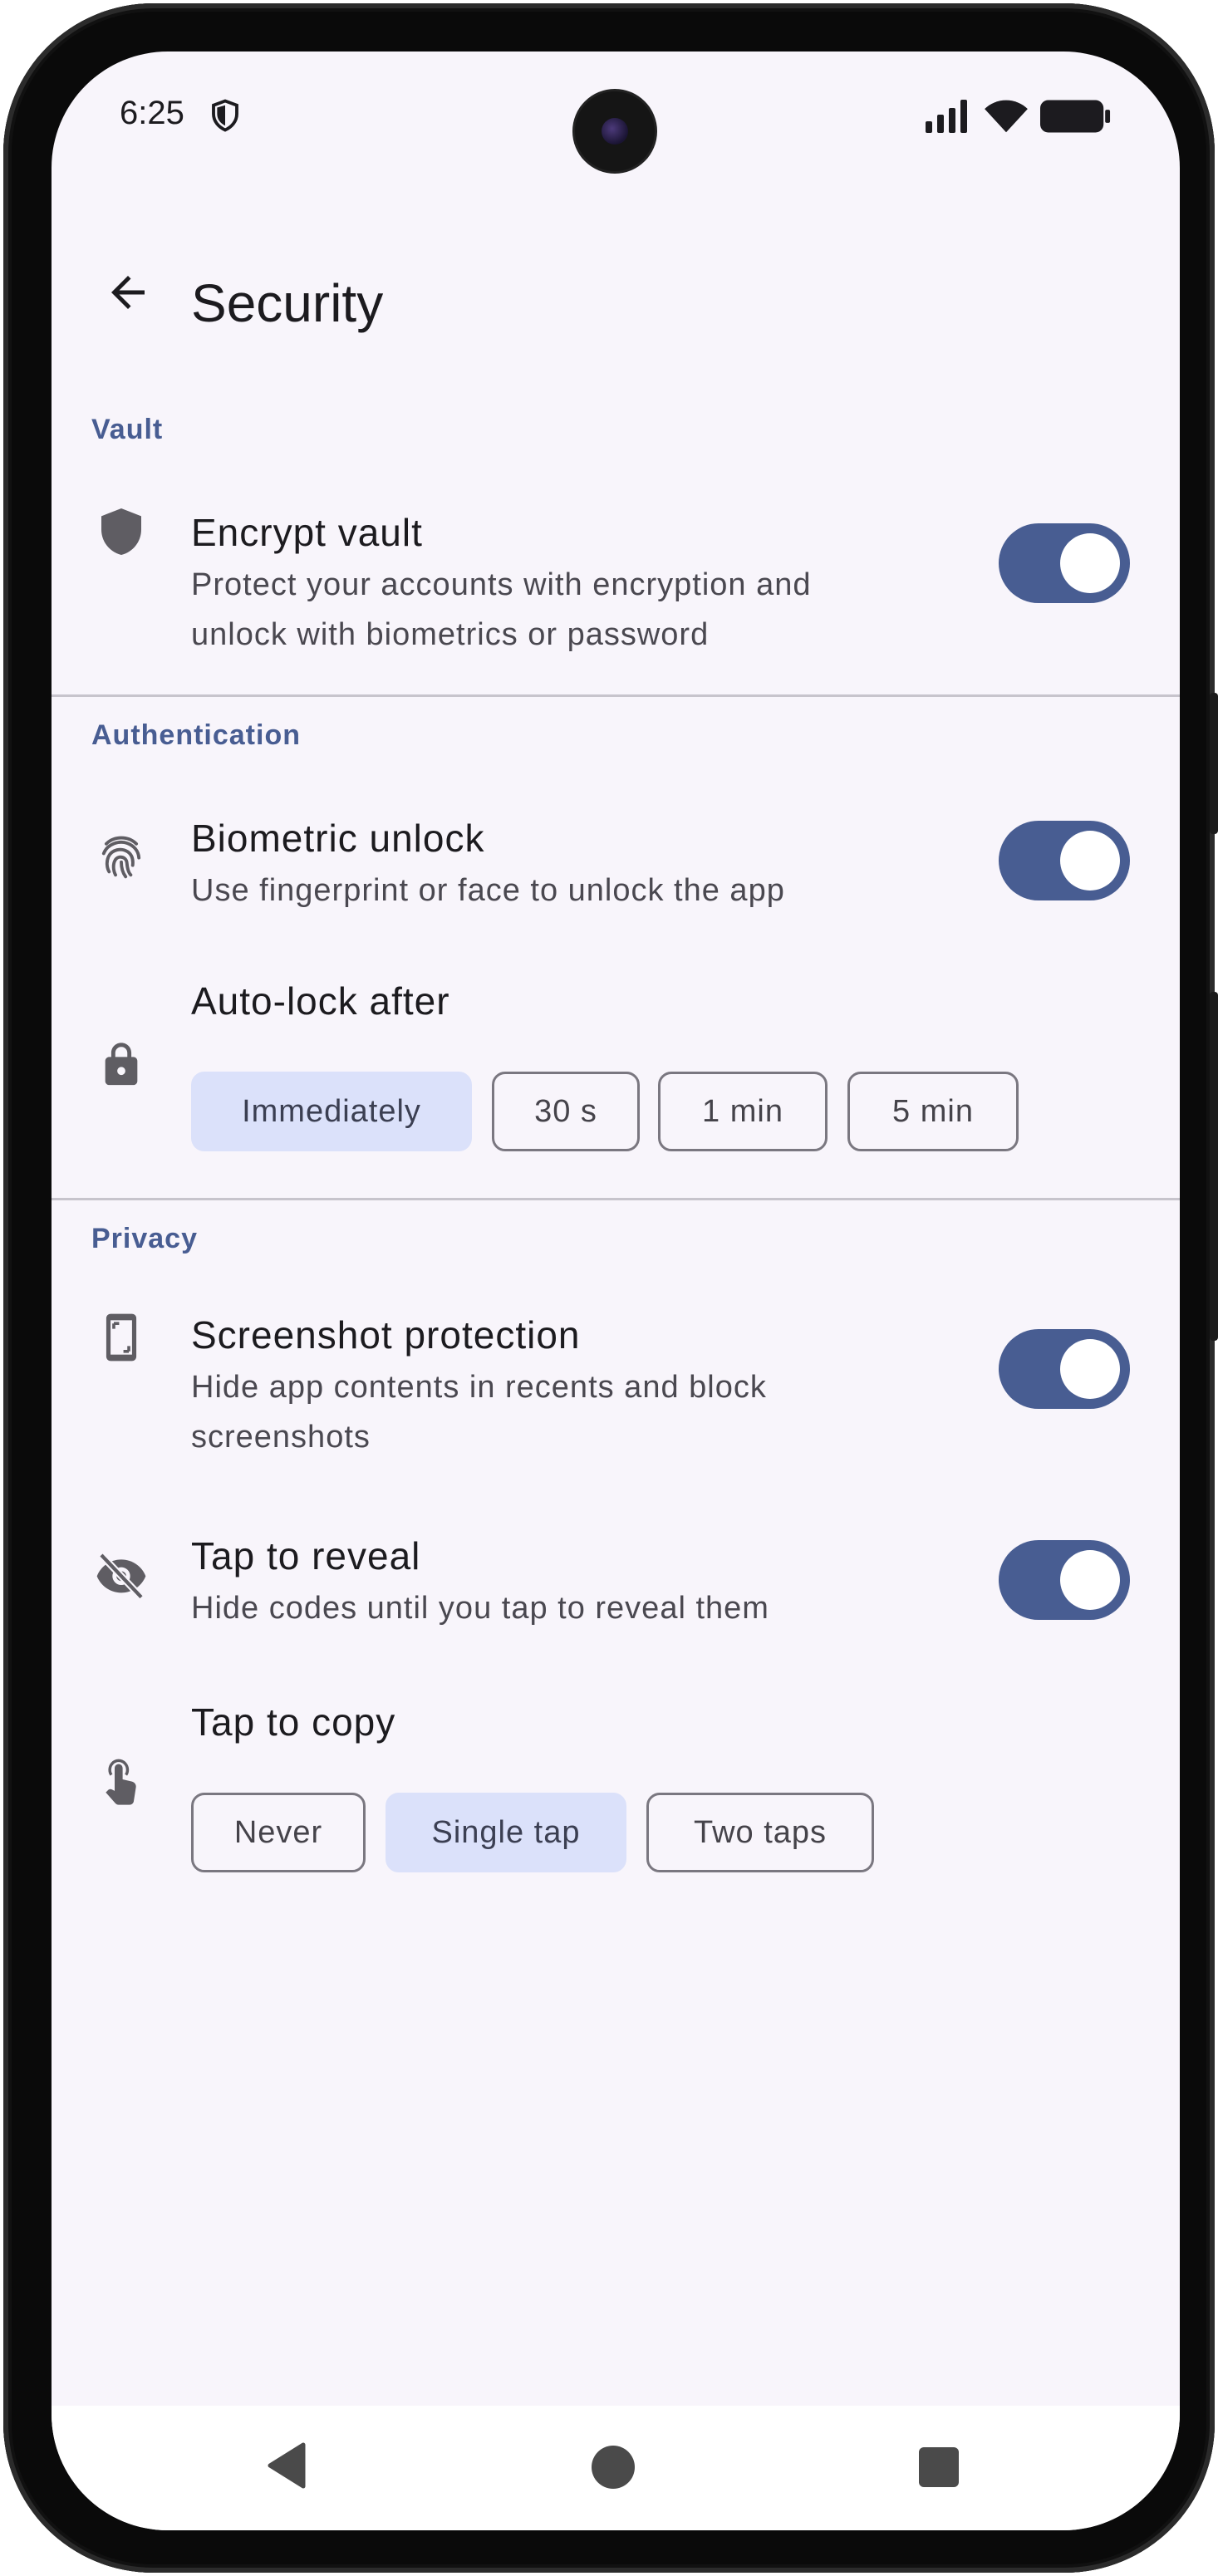  What do you see at coordinates (225, 115) in the screenshot?
I see `shield-status-icon` at bounding box center [225, 115].